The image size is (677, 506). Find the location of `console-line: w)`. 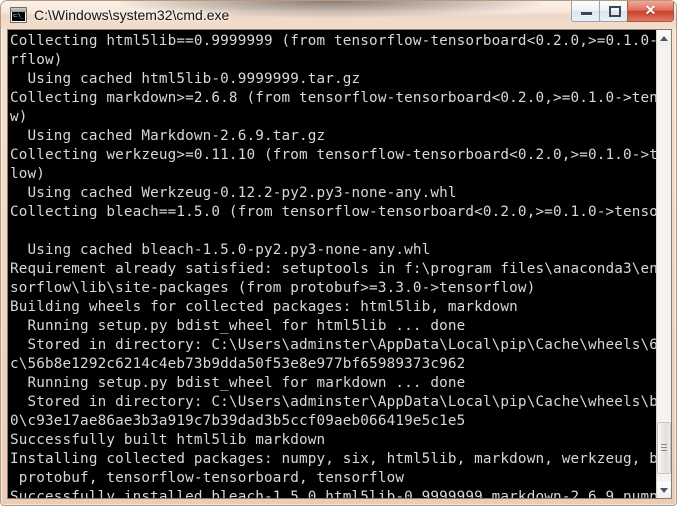

console-line: w) is located at coordinates (19, 117).